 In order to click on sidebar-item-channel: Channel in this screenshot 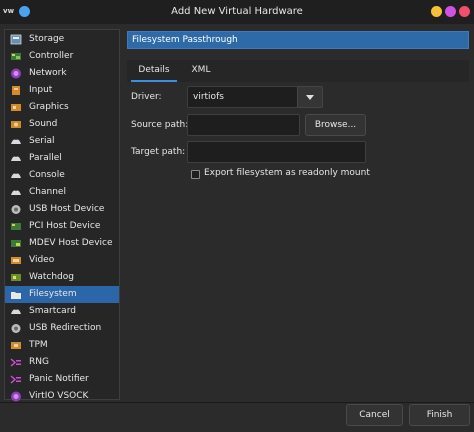, I will do `click(62, 192)`.